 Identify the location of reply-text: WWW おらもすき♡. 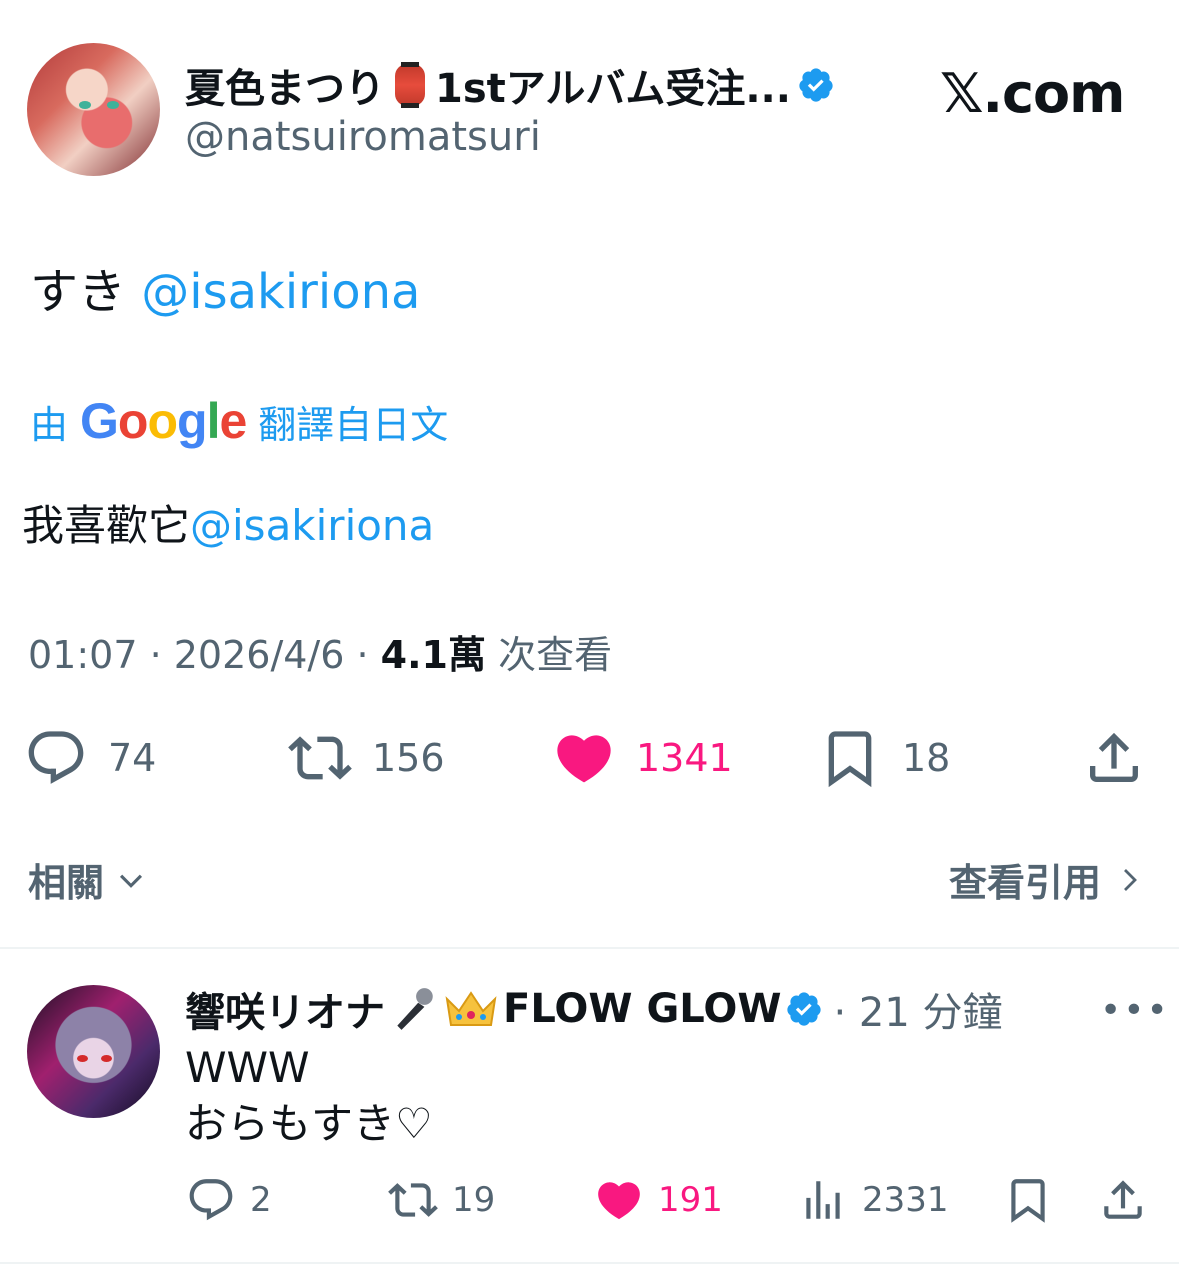
(309, 1095).